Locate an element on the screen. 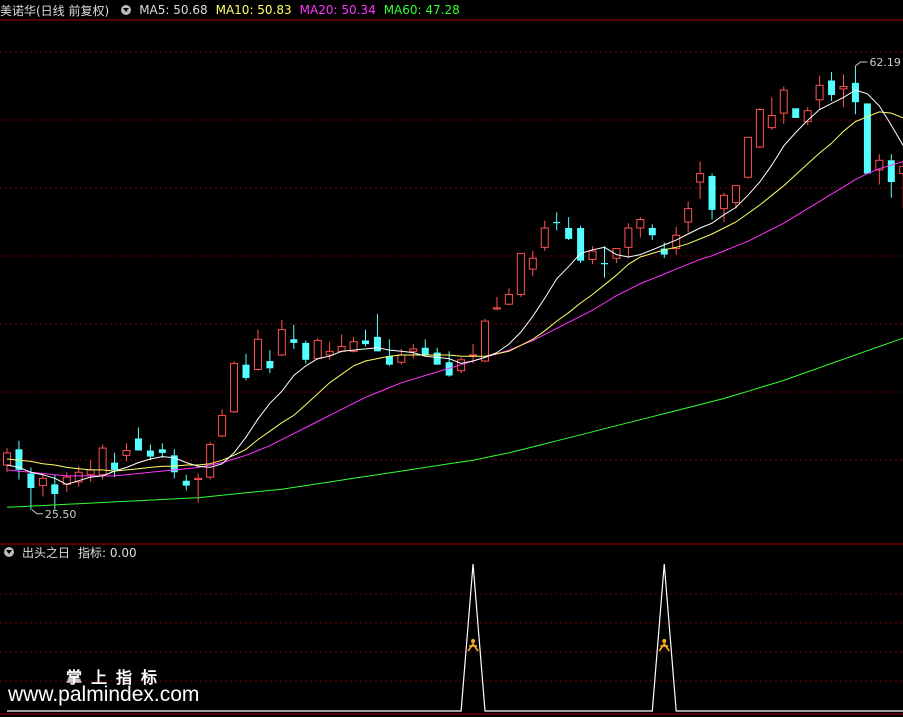 The image size is (903, 717). indicator-name: 出头之日 is located at coordinates (46, 552).